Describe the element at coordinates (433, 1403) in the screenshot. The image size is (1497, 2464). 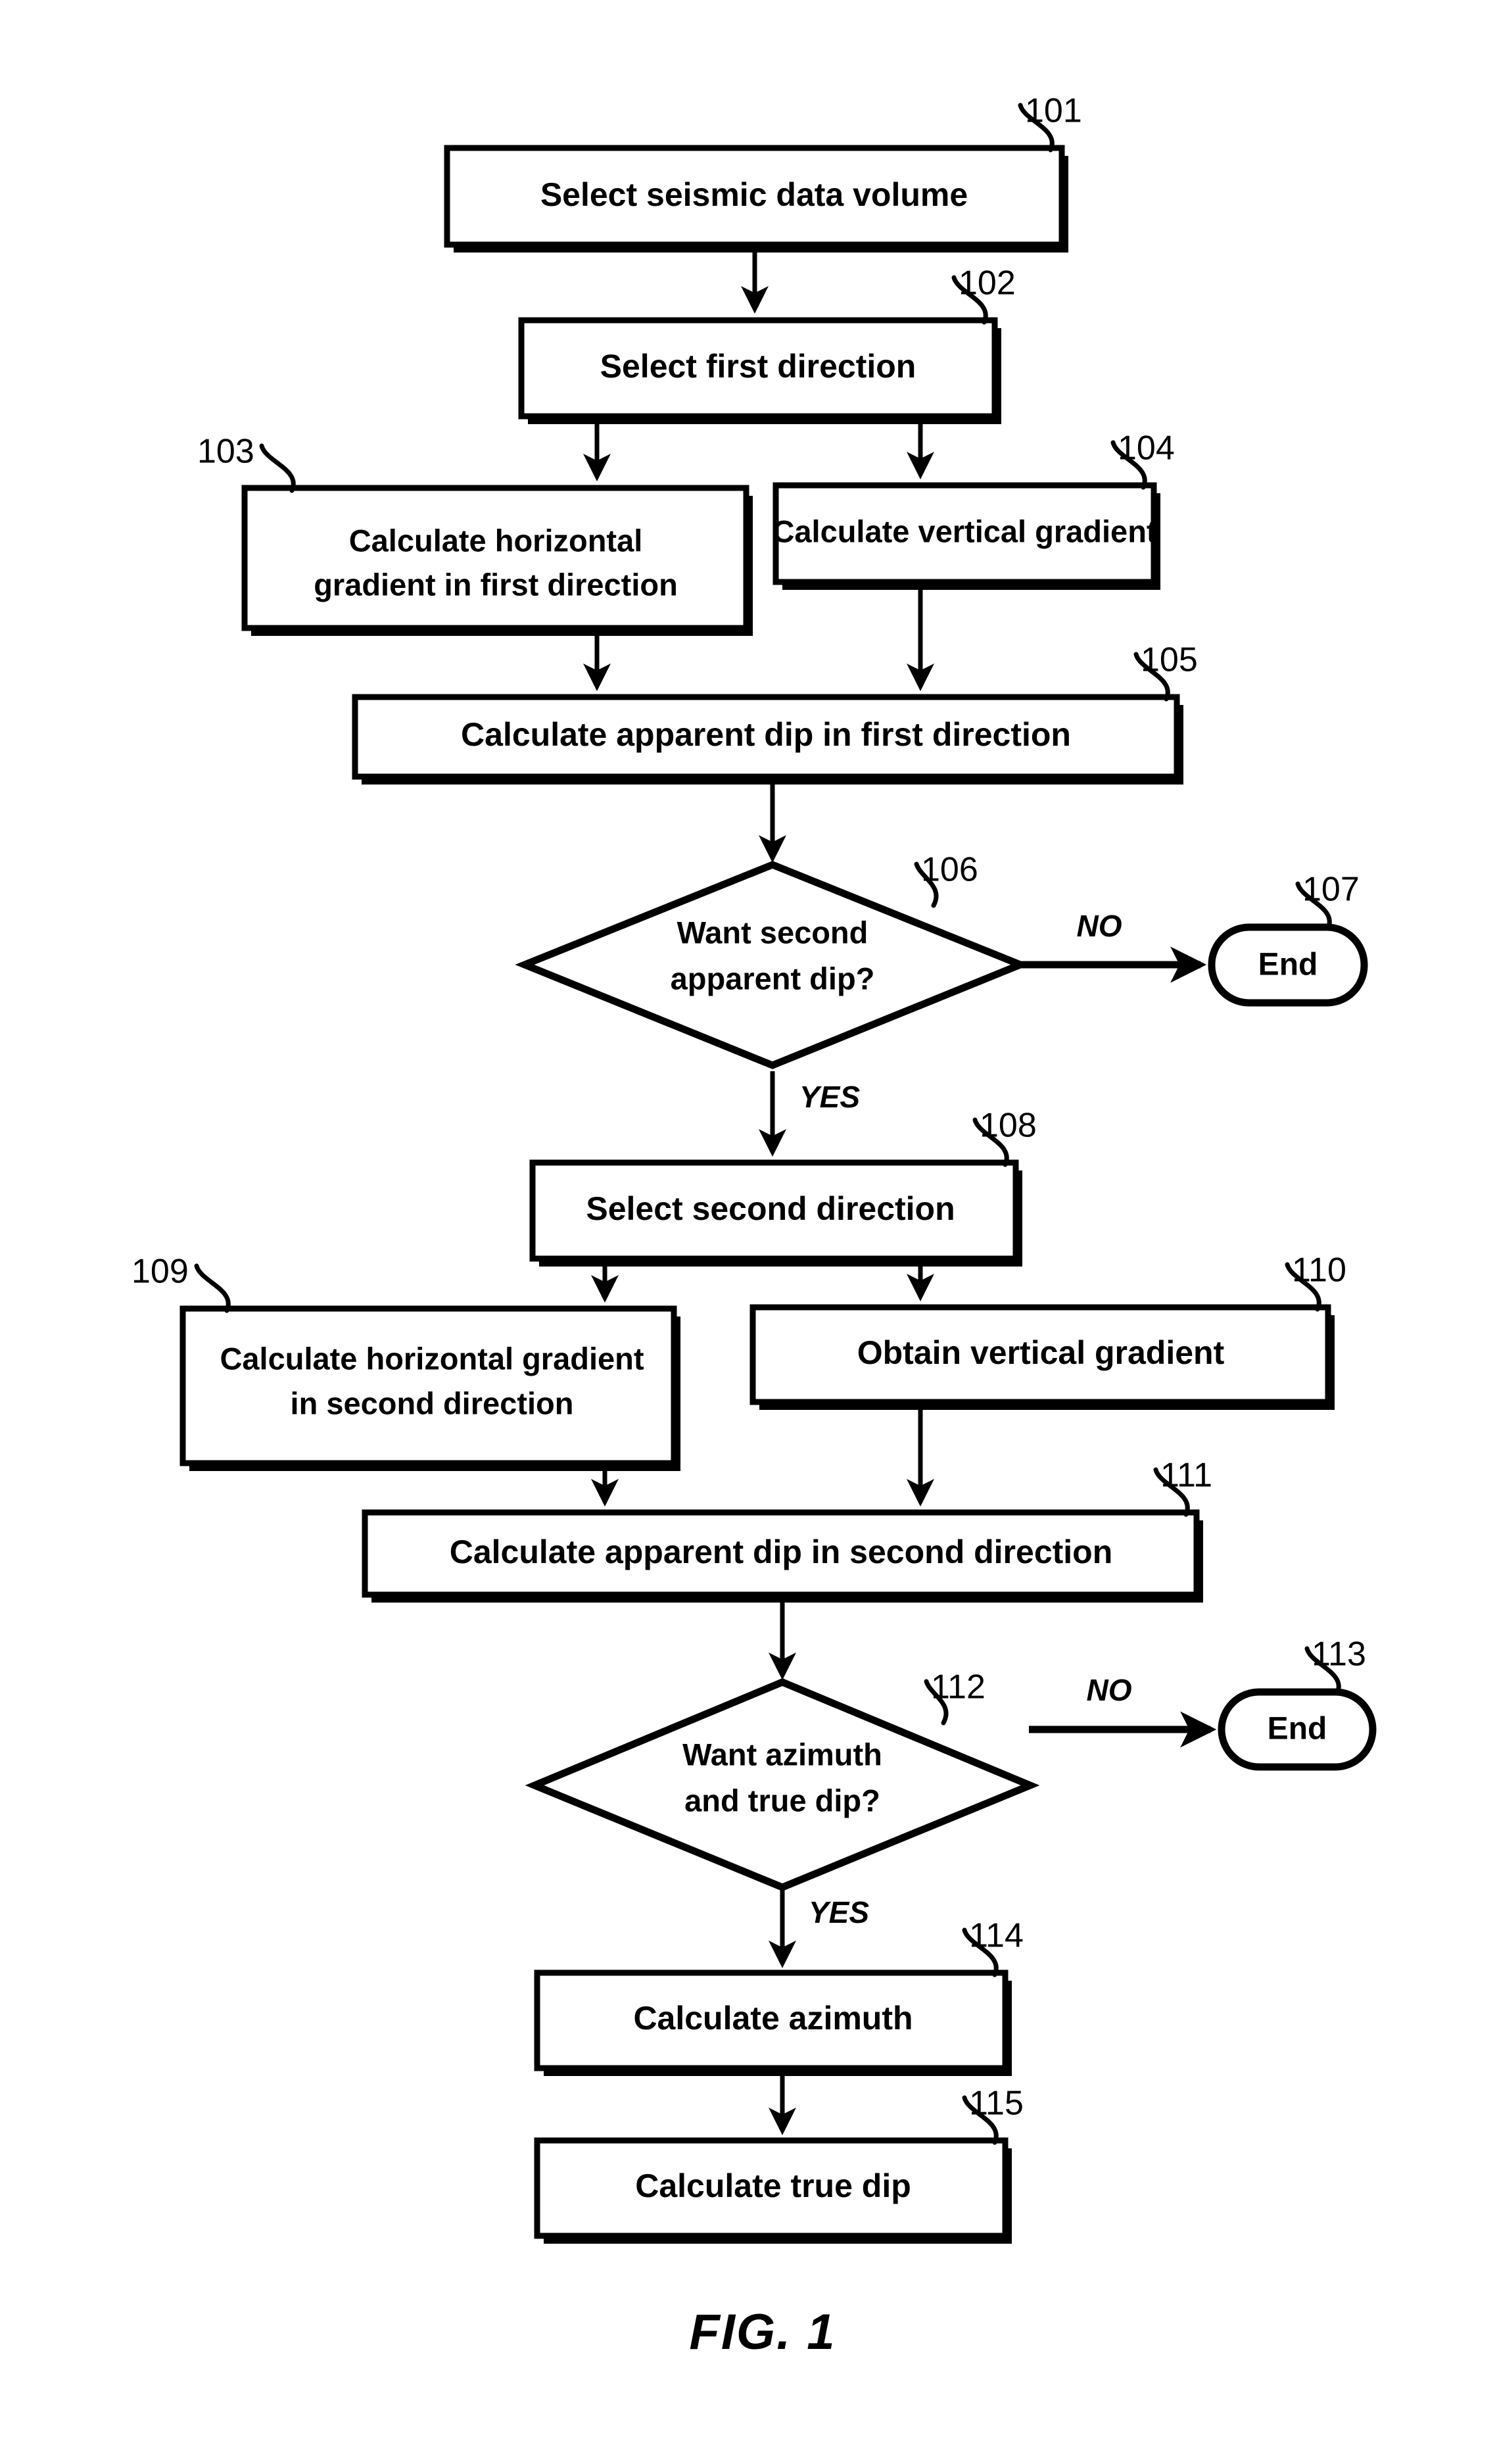
I see `node-109-label-line2: in second direction` at that location.